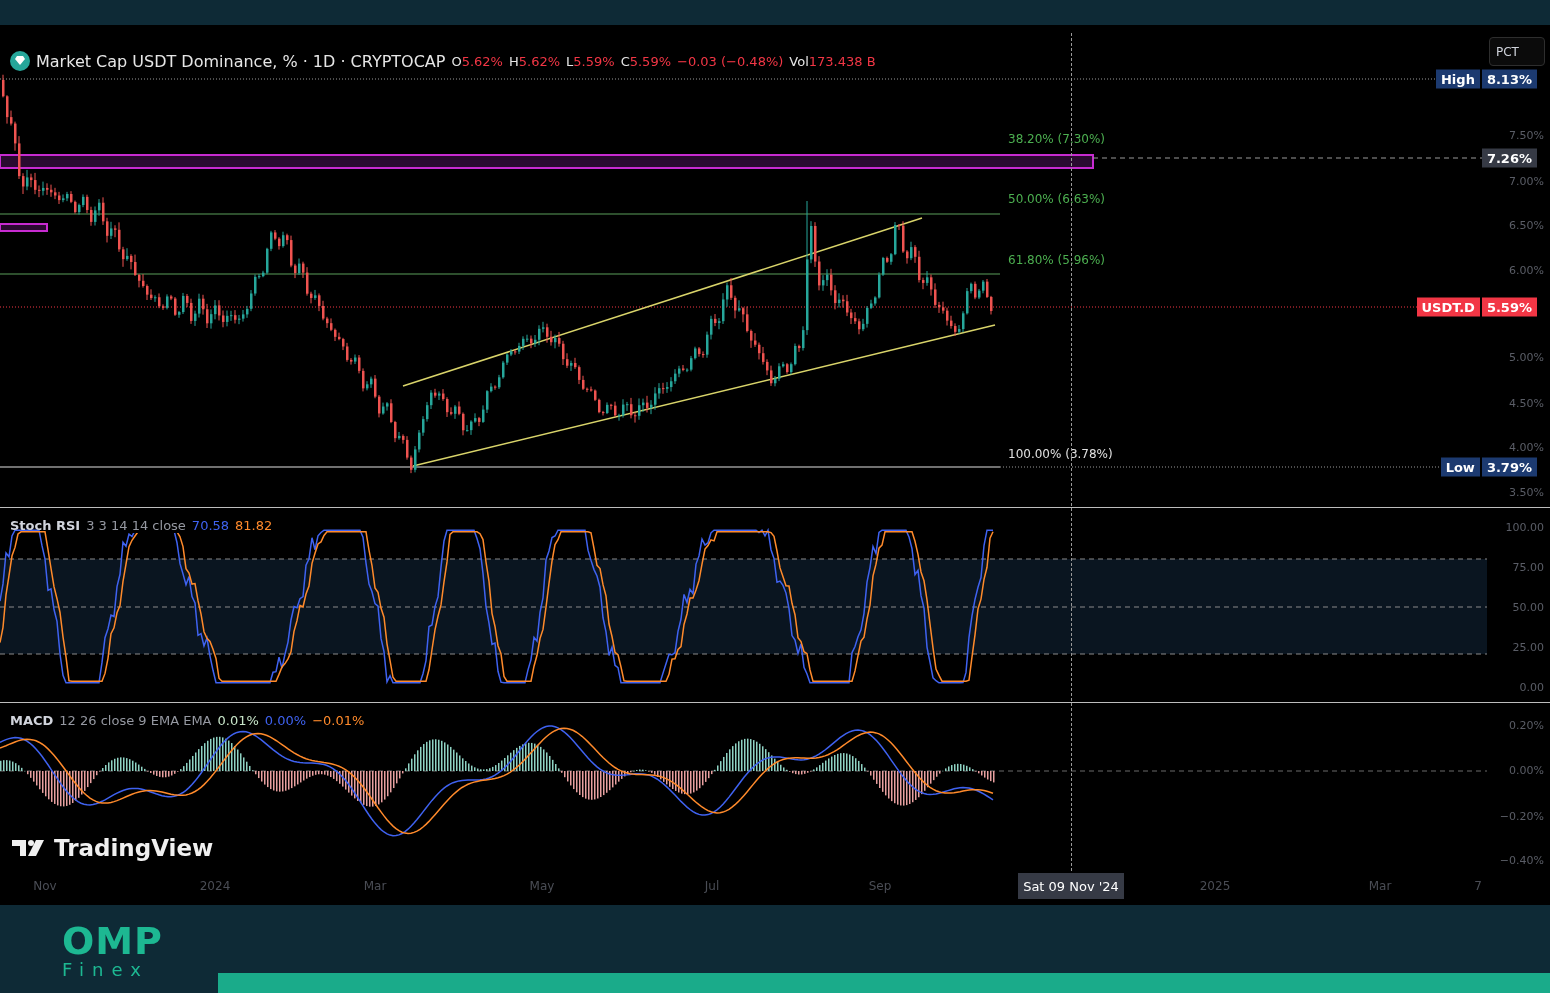  I want to click on price-tick: 7.50%, so click(1526, 135).